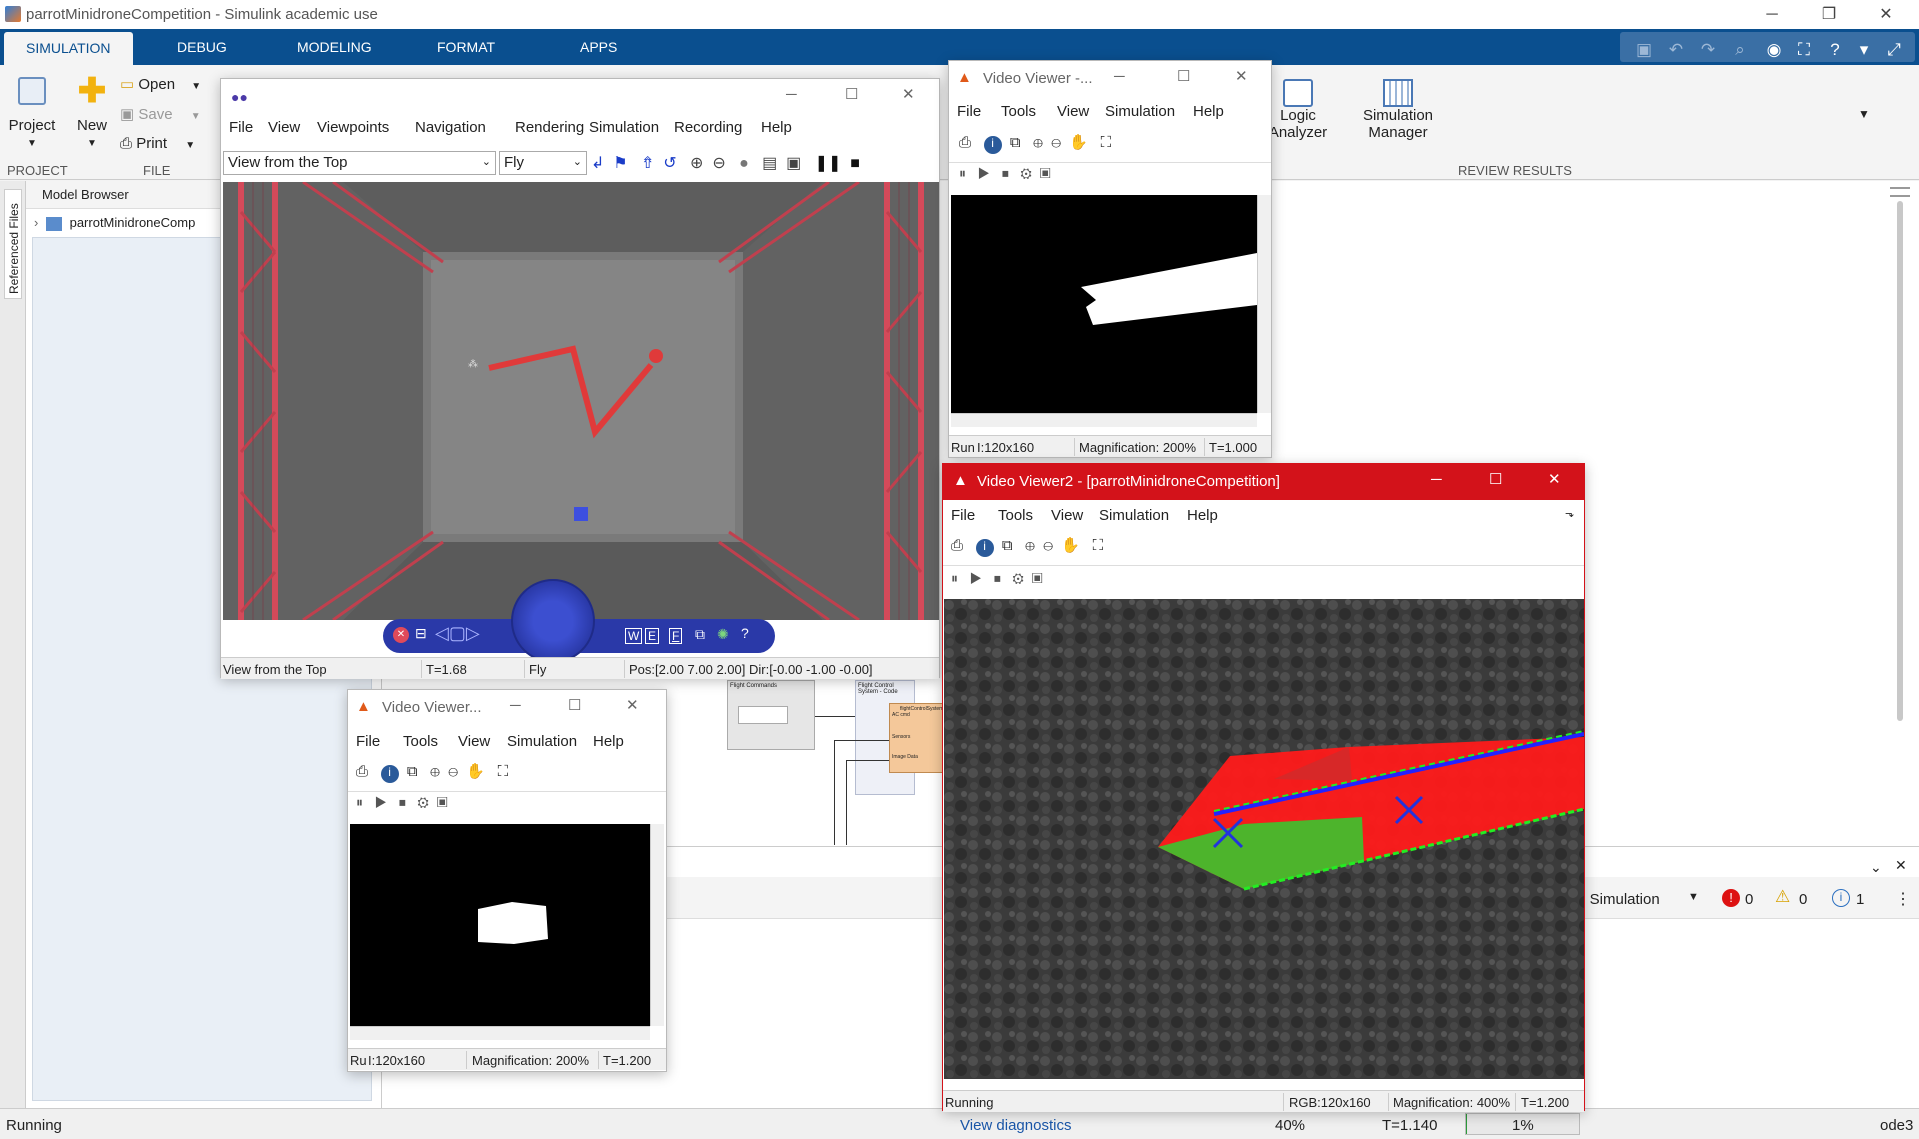 The width and height of the screenshot is (1919, 1139). What do you see at coordinates (542, 741) in the screenshot?
I see `menu-simulation: Simulation` at bounding box center [542, 741].